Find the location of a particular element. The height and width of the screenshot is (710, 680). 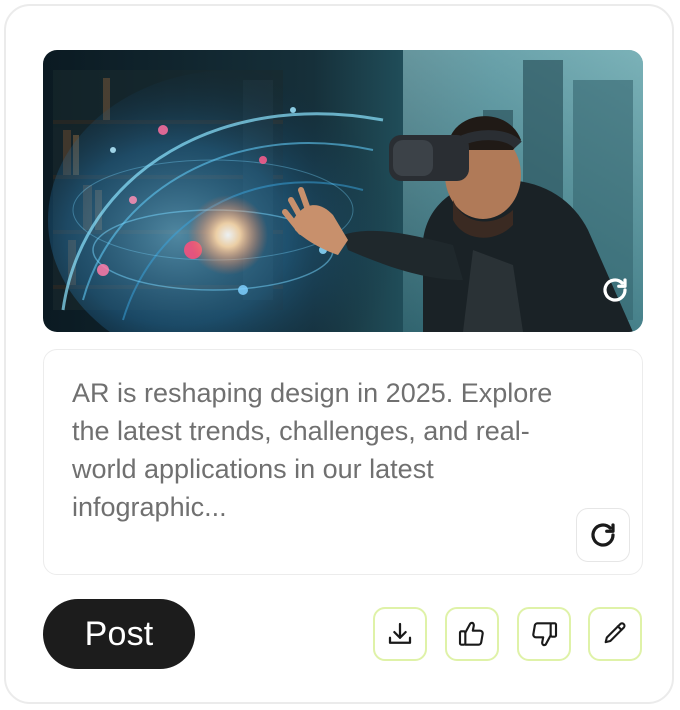

thumbs-down-icon is located at coordinates (544, 634).